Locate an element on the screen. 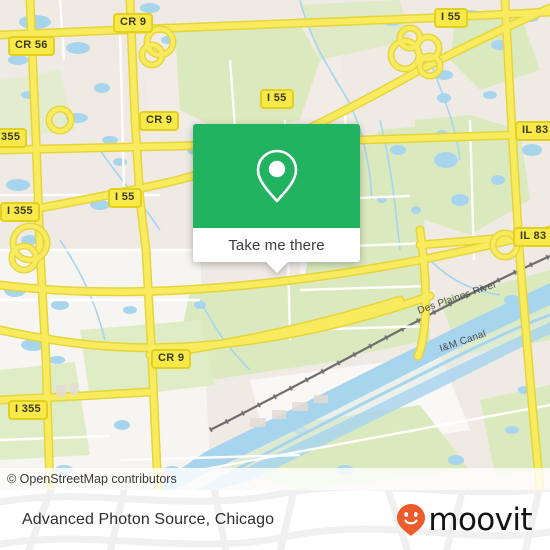  card-footer: Advanced Photon Source, Chicago moovit is located at coordinates (275, 520).